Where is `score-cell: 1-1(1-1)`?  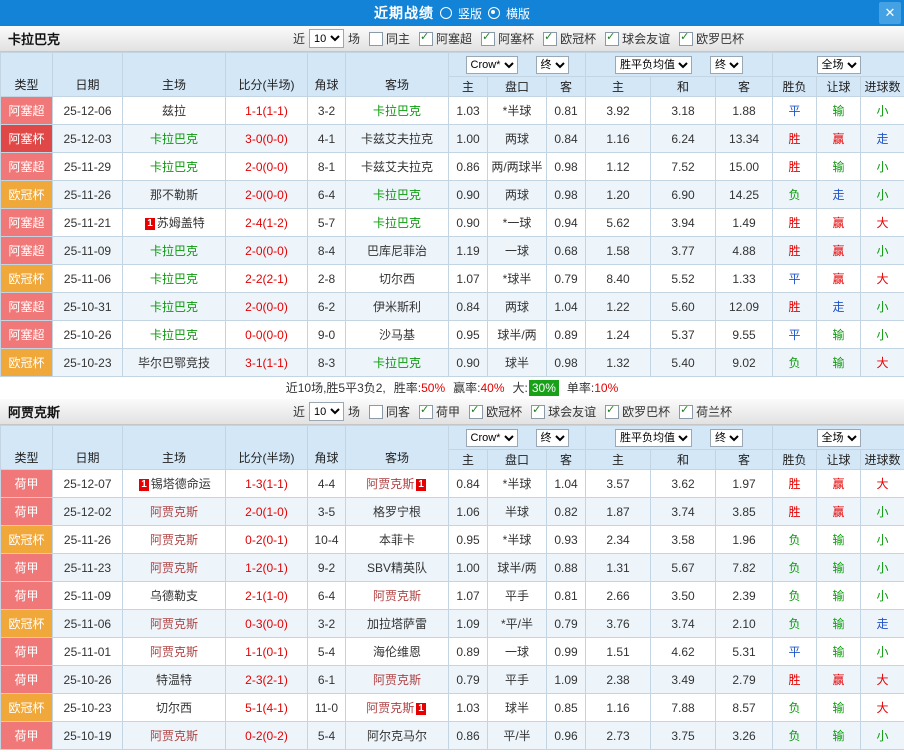
score-cell: 1-1(1-1) is located at coordinates (266, 110).